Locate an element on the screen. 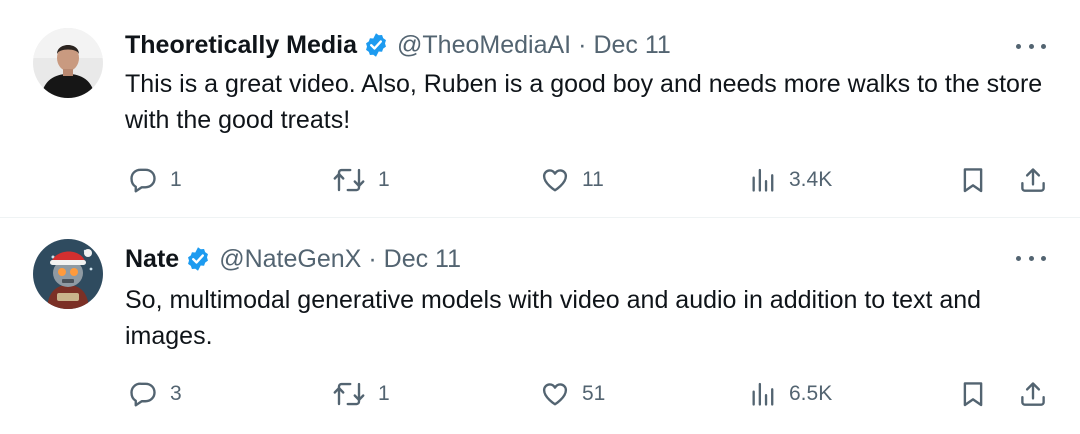  like-count: 51 is located at coordinates (594, 393).